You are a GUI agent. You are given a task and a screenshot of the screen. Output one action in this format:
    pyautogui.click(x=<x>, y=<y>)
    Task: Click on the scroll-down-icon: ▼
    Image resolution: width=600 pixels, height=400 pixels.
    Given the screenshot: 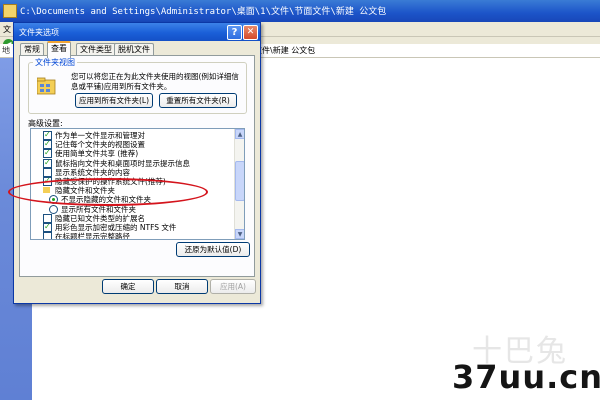 What is the action you would take?
    pyautogui.click(x=239, y=234)
    